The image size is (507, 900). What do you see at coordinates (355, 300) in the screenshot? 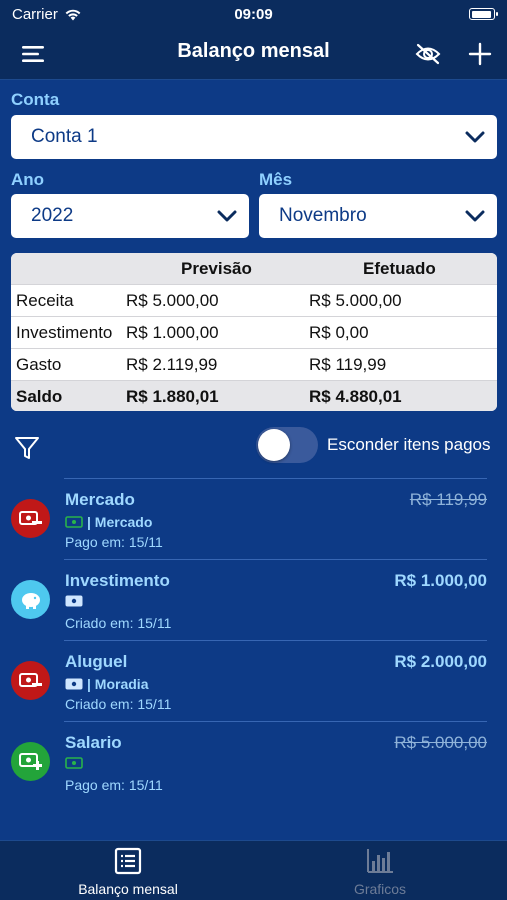
I see `row-done: R$ 5.000,00` at bounding box center [355, 300].